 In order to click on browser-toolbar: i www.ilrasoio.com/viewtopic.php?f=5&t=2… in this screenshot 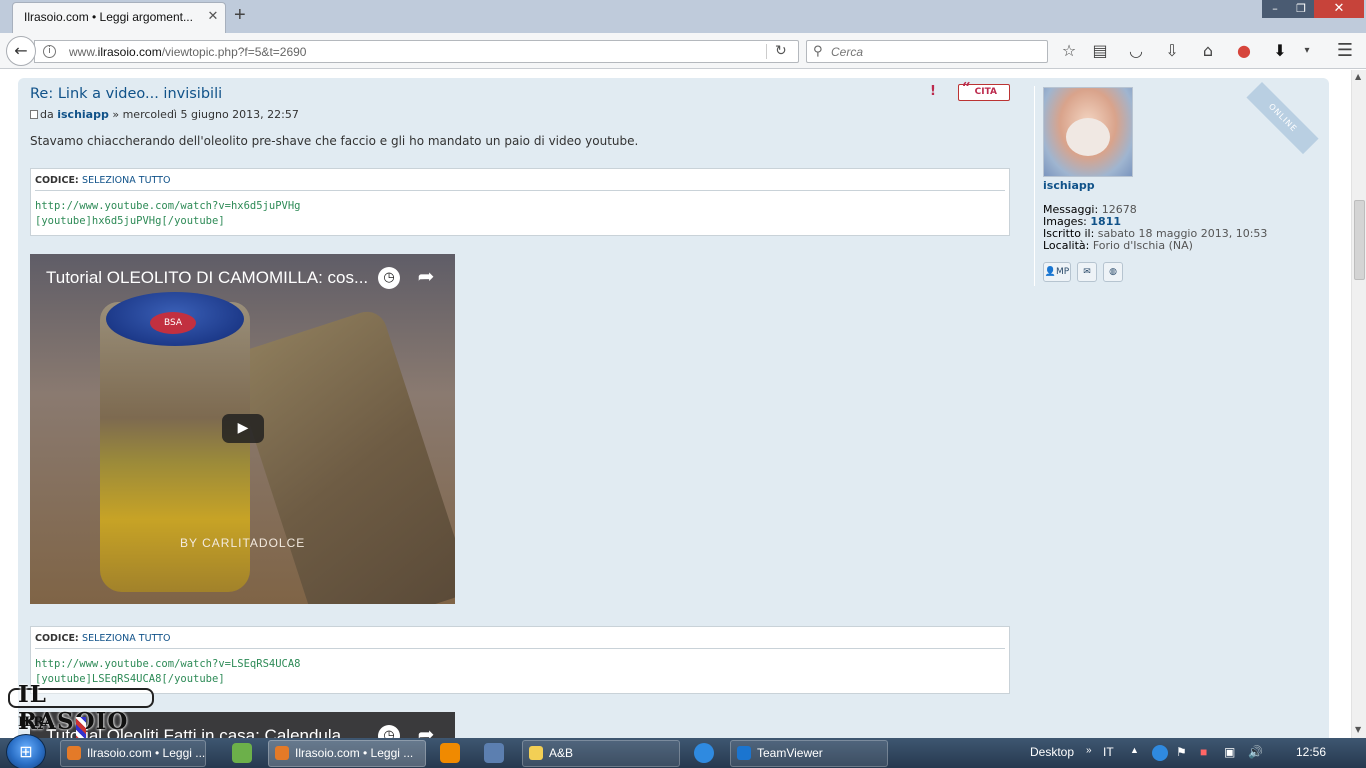, I will do `click(683, 51)`.